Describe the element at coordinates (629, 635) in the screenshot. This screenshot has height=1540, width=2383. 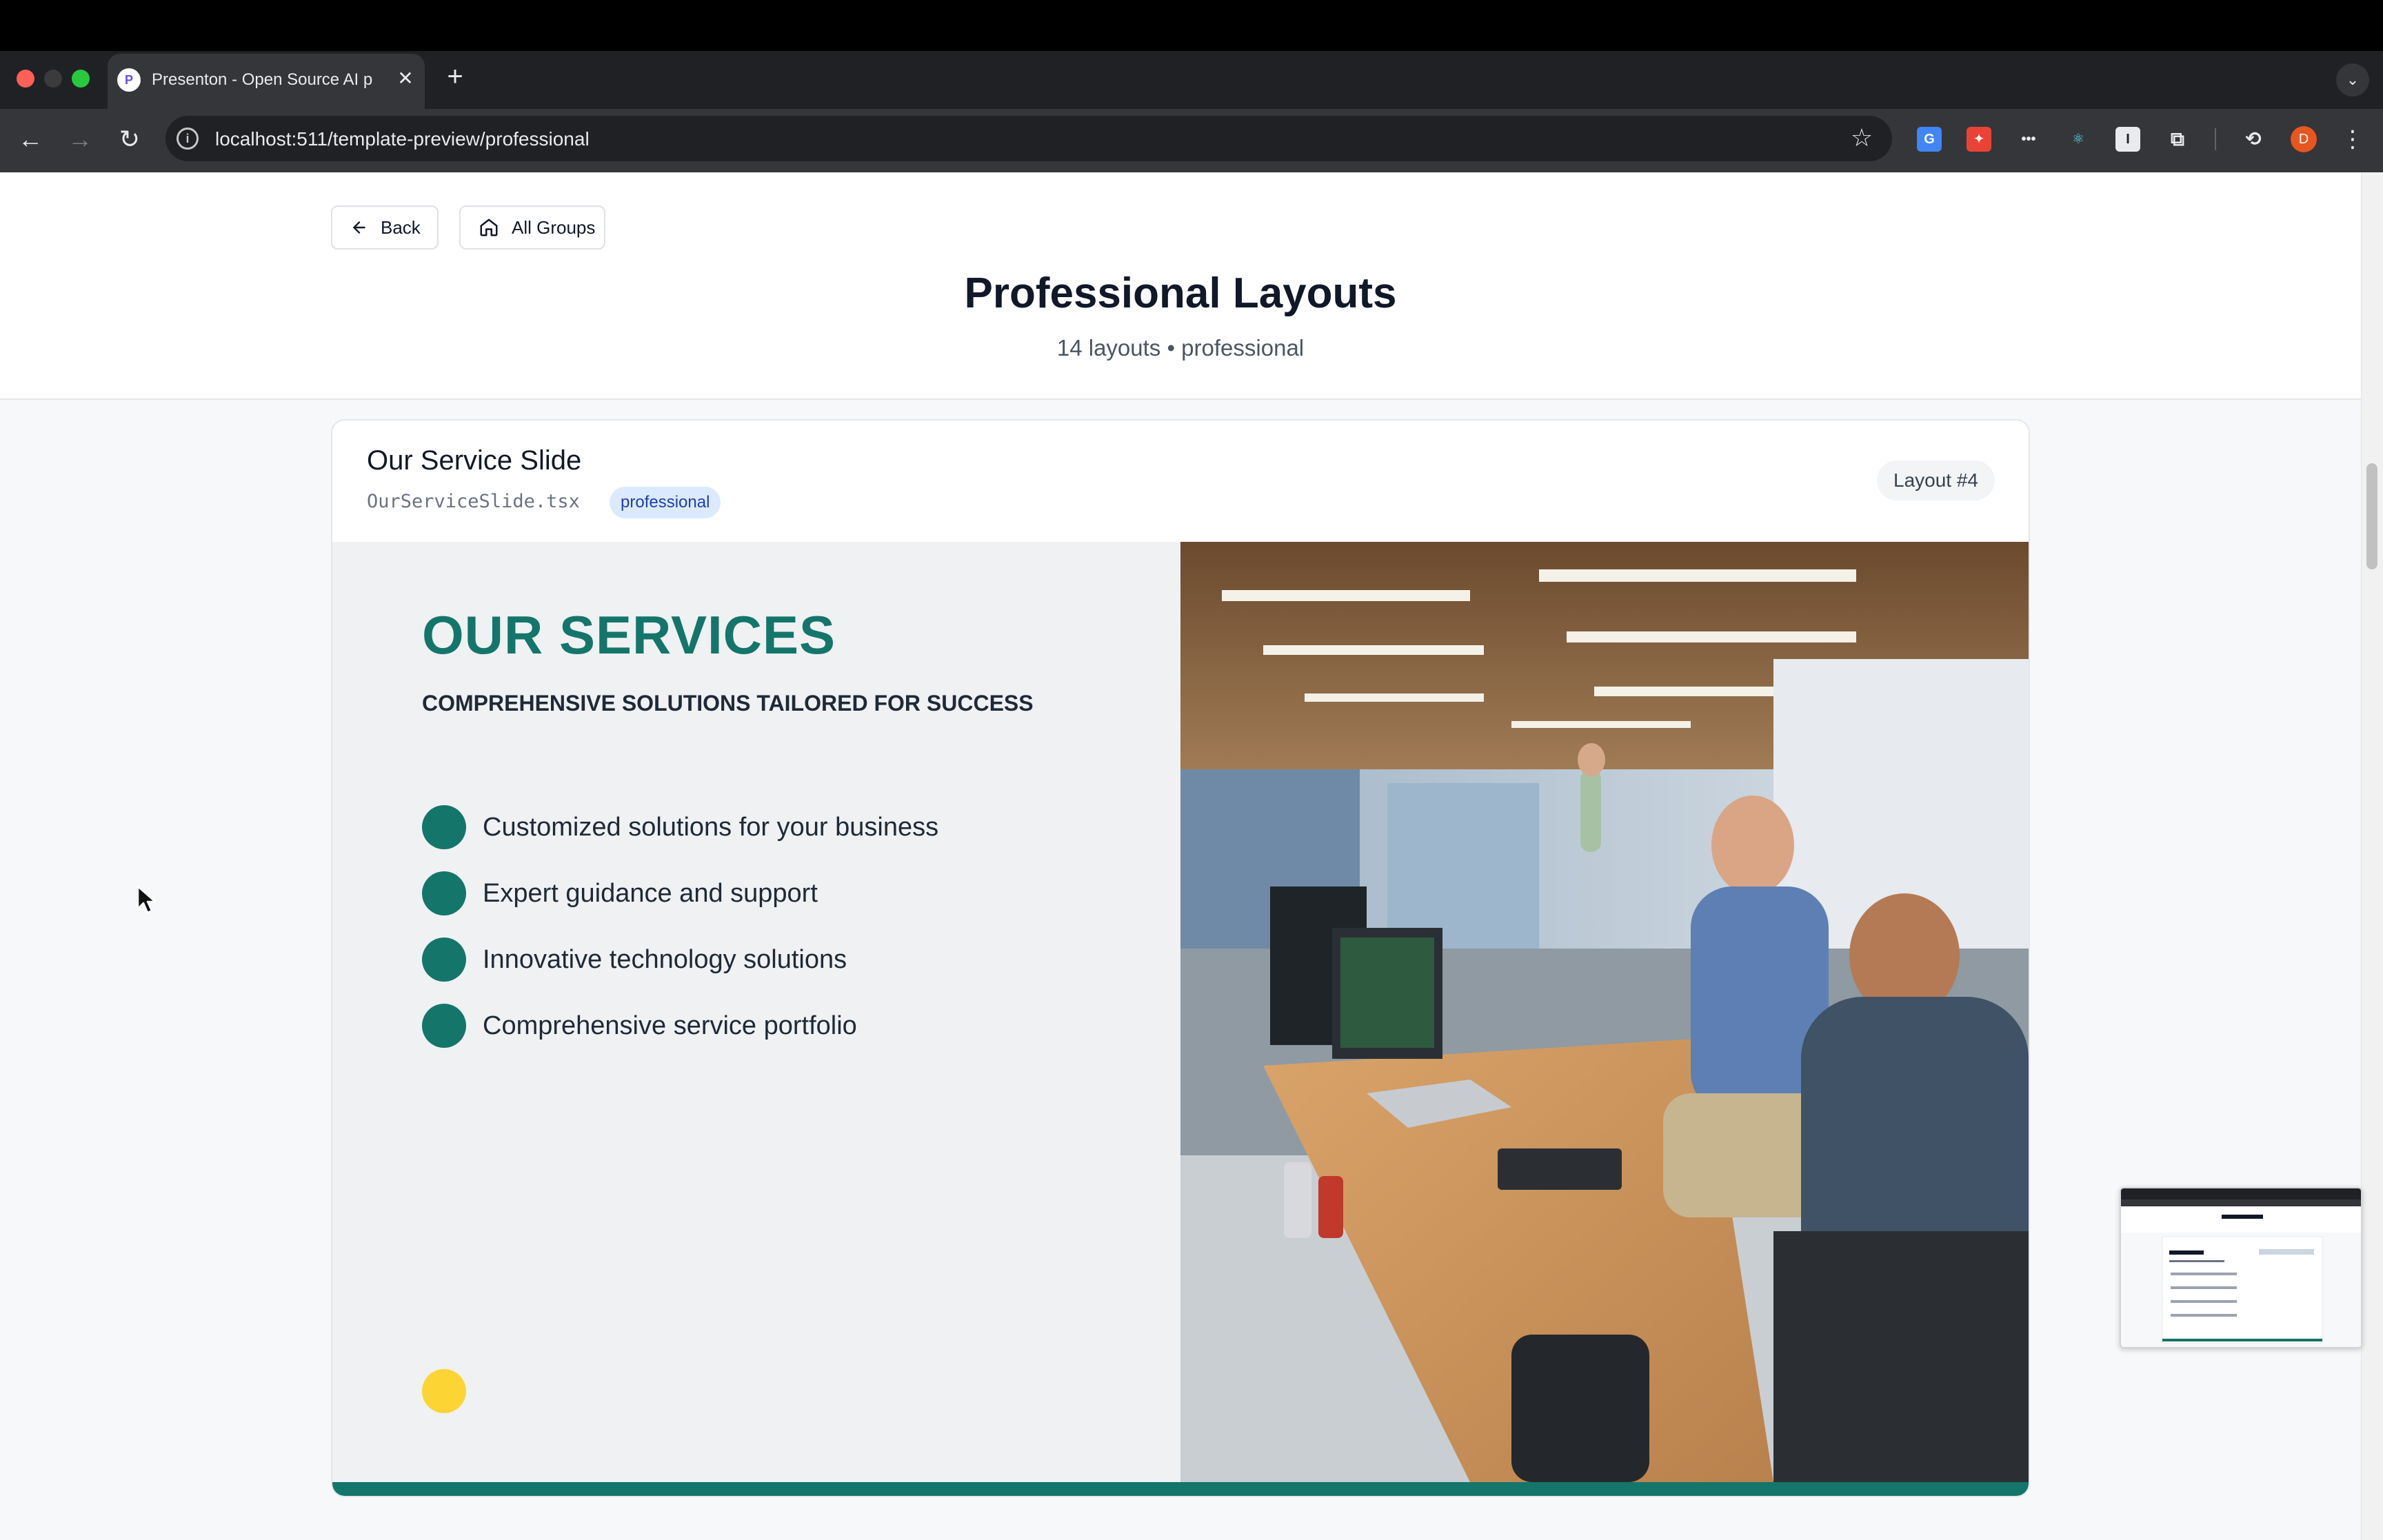
I see `slide-heading: OUR SERVICES` at that location.